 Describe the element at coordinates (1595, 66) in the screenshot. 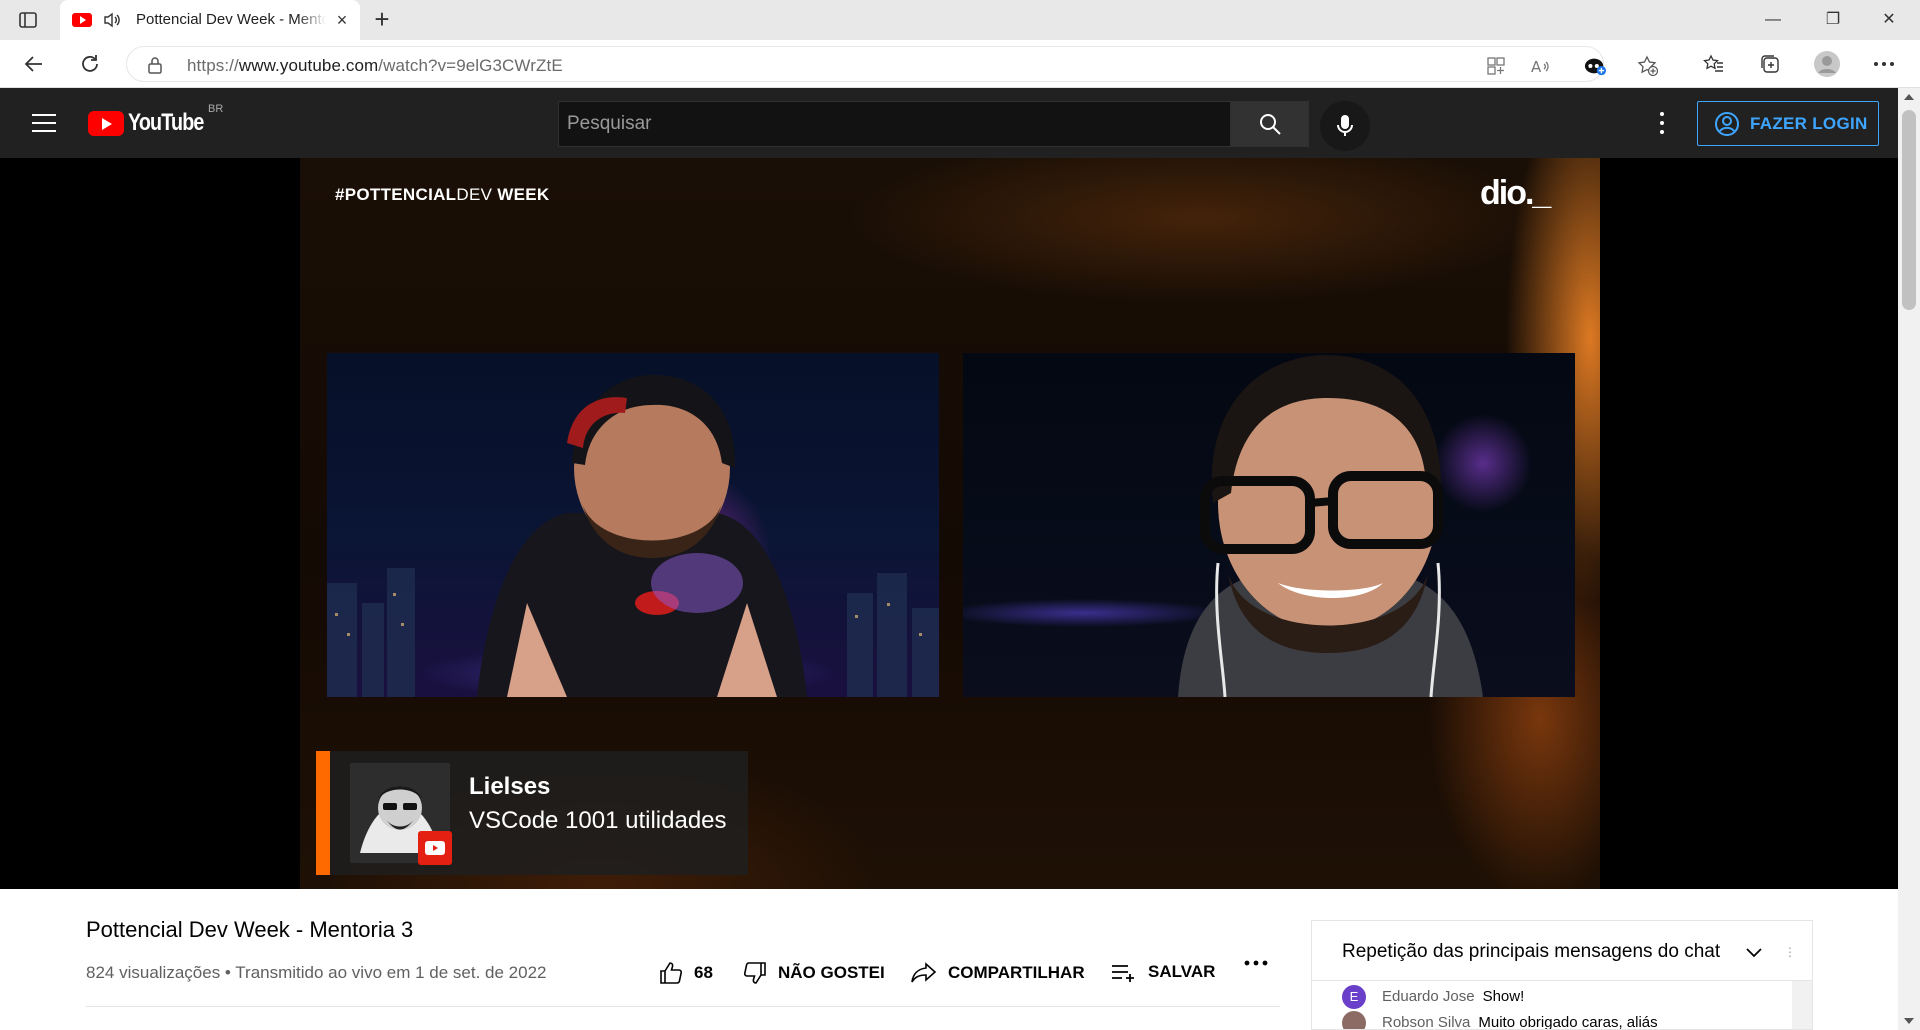

I see `extension-icon` at that location.